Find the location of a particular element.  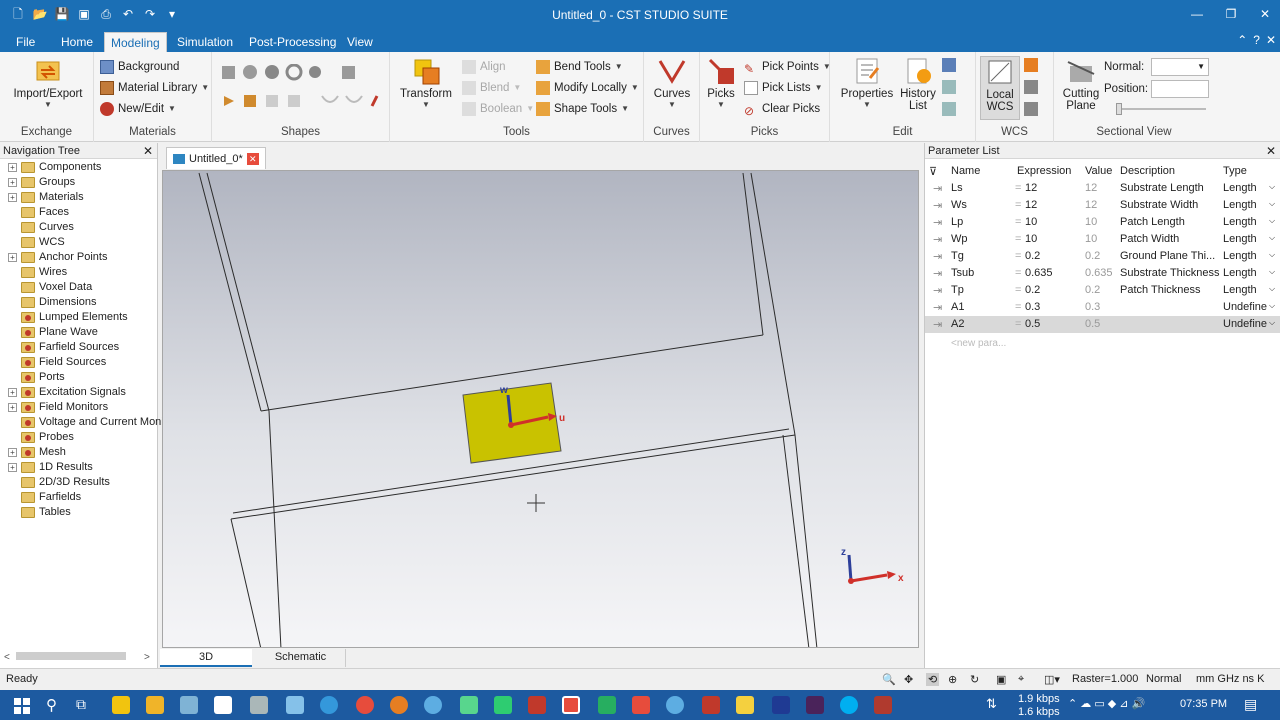

tree-item: Tables is located at coordinates (39, 512).